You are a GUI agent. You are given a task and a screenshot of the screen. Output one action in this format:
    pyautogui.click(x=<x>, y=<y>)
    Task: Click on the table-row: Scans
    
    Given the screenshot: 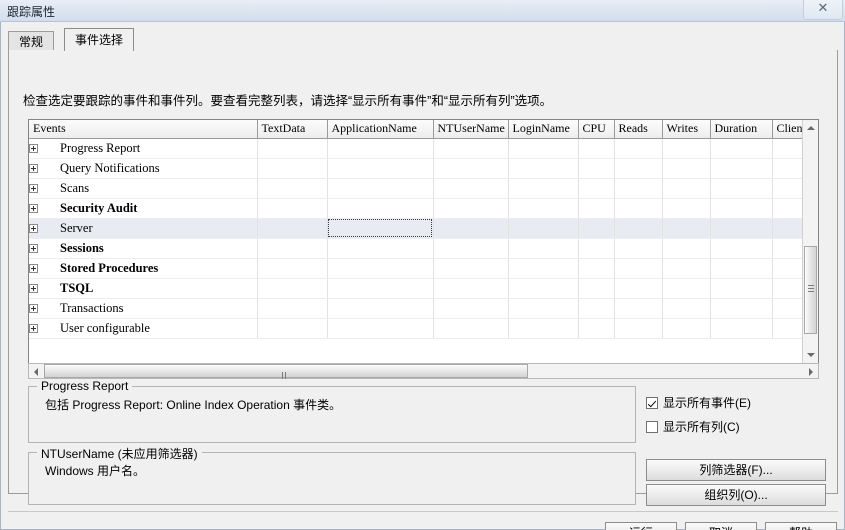 What is the action you would take?
    pyautogui.click(x=416, y=188)
    